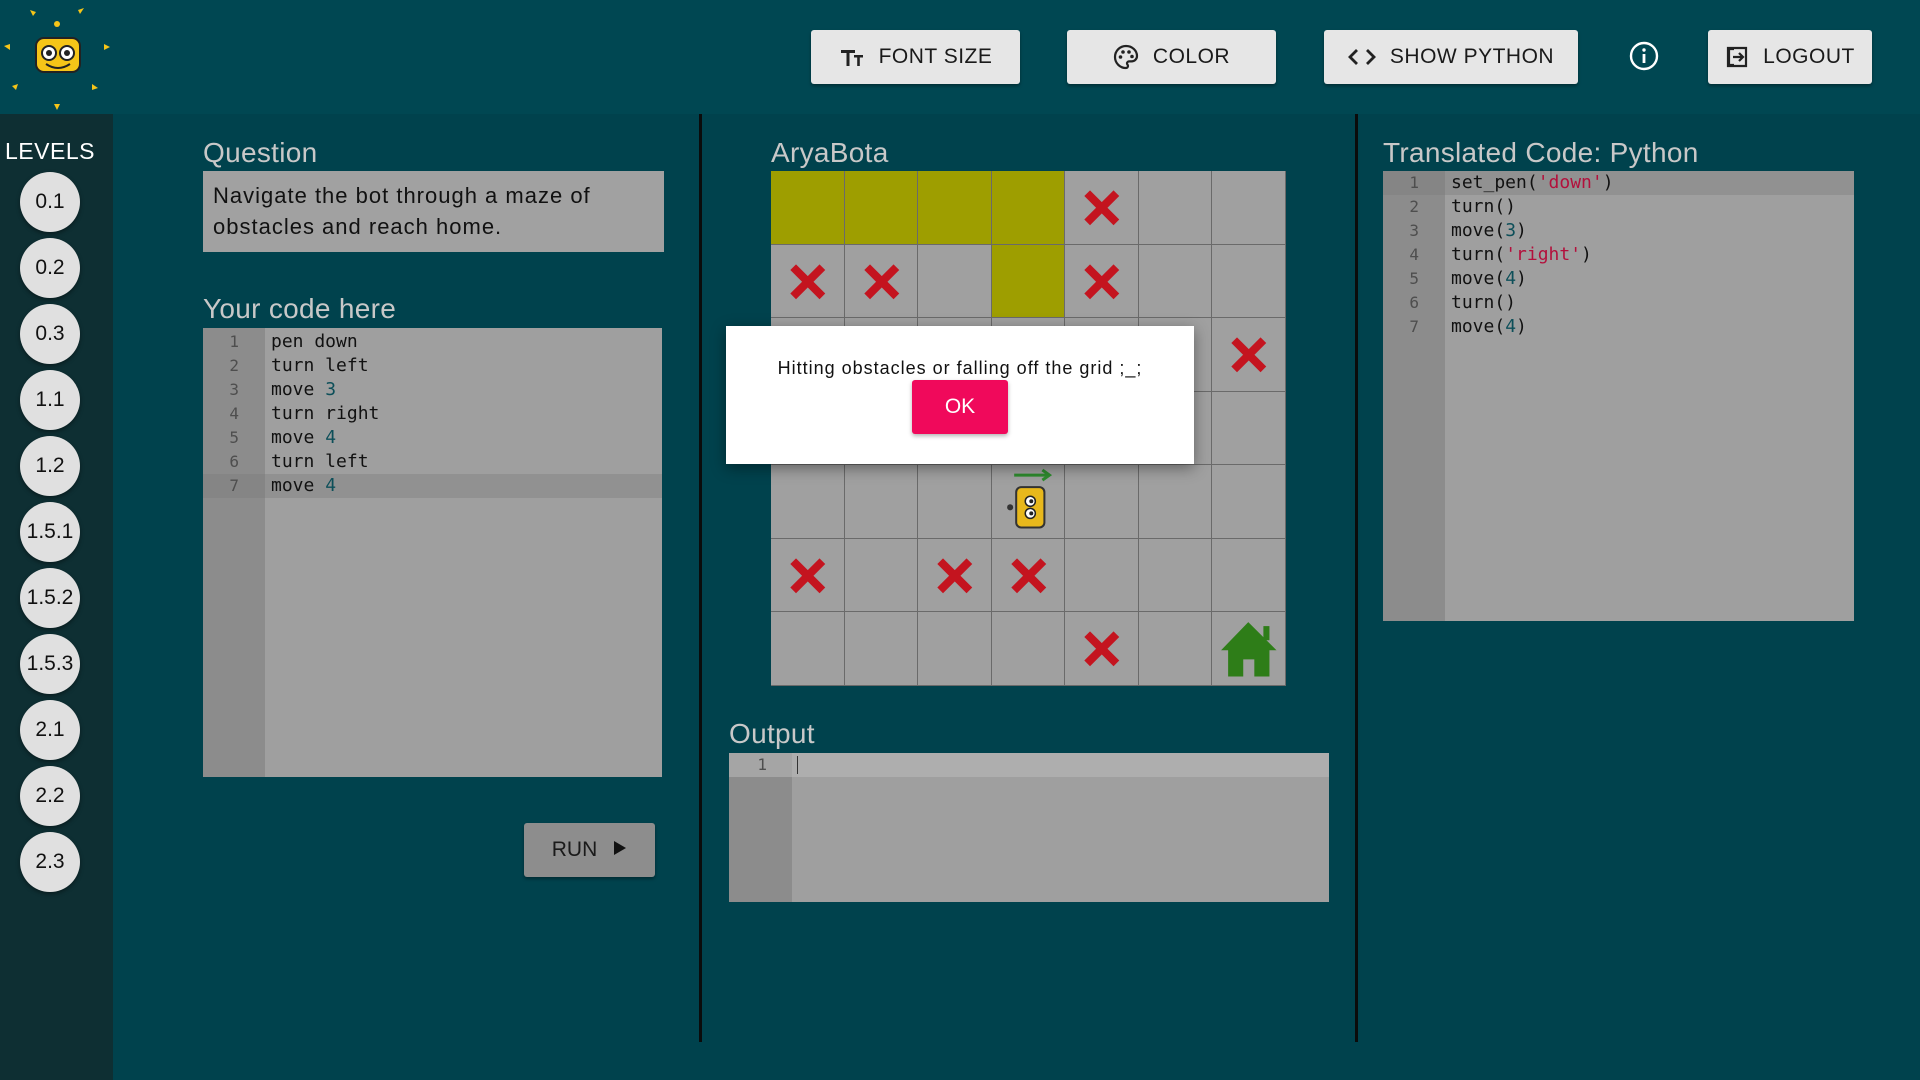 This screenshot has height=1080, width=1920. Describe the element at coordinates (1361, 57) in the screenshot. I see `code-icon` at that location.